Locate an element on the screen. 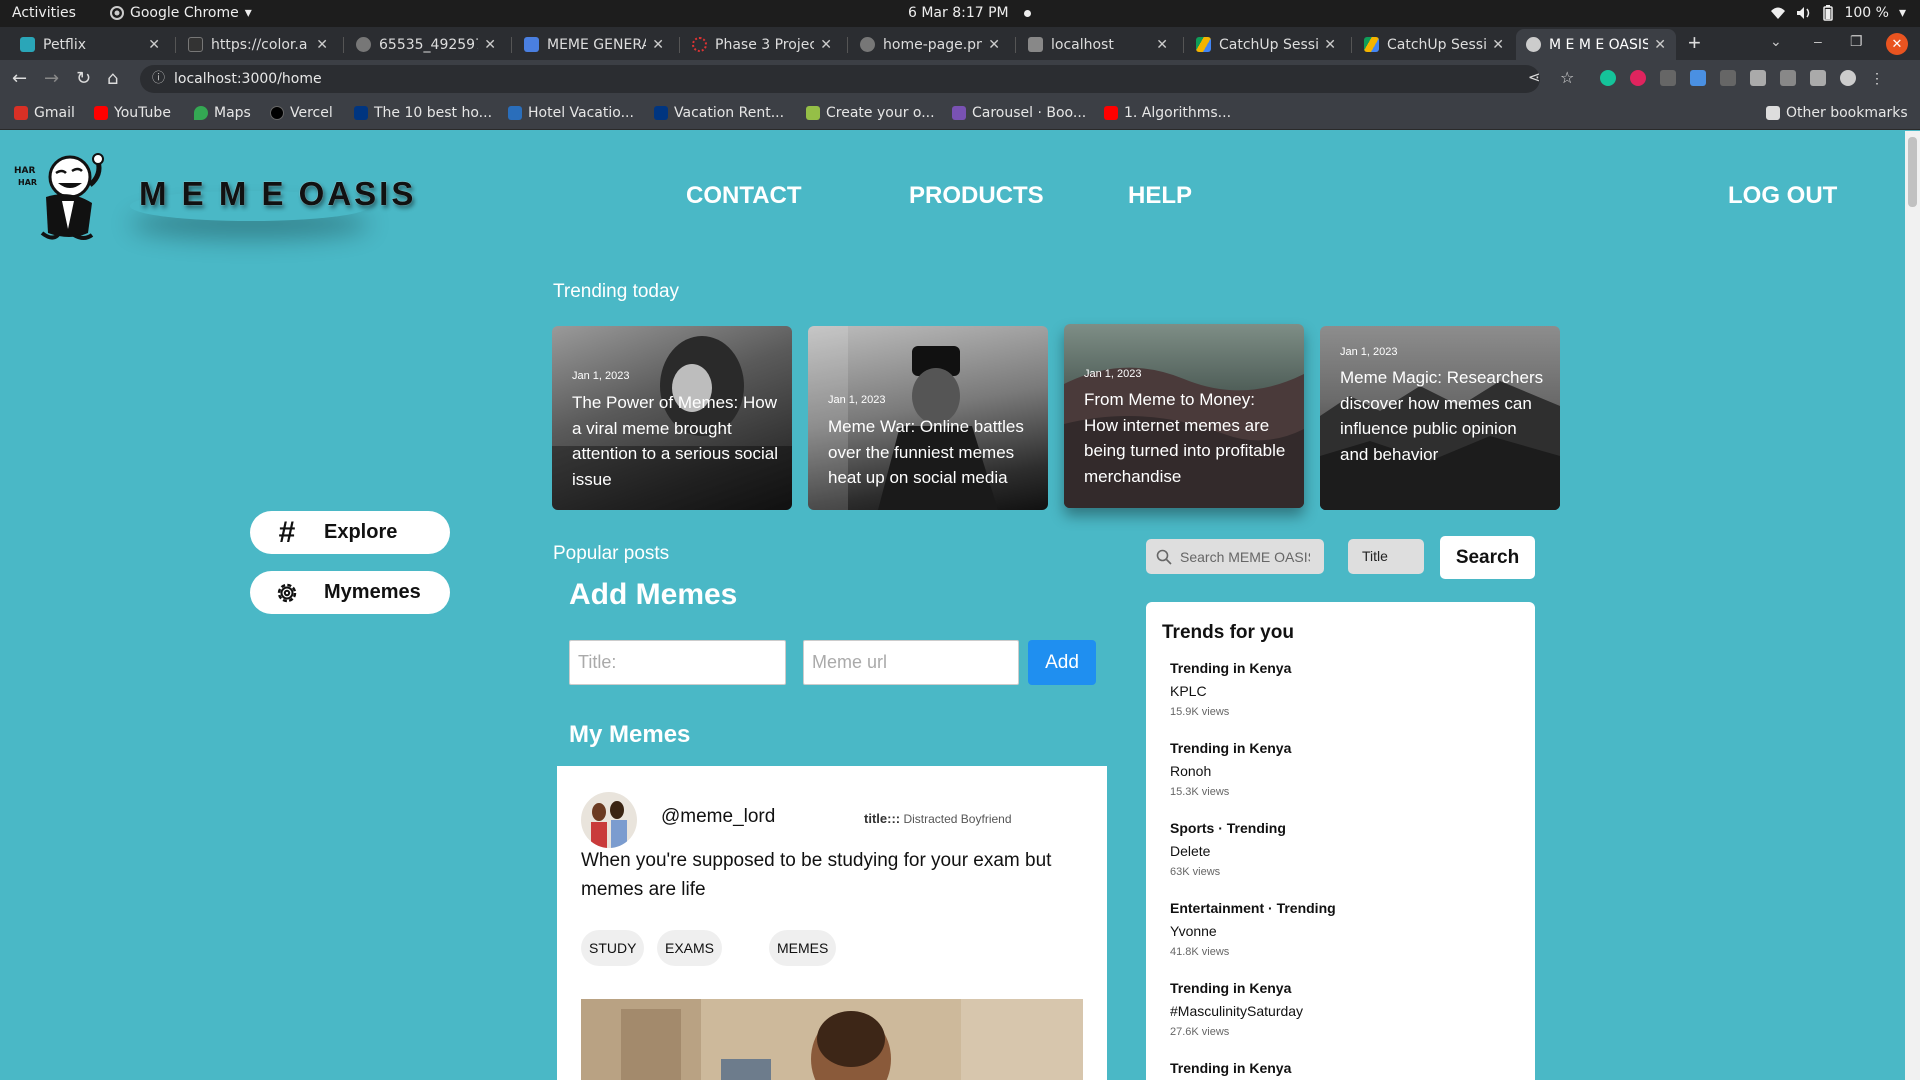  meme-url-input: Meme url is located at coordinates (911, 662).